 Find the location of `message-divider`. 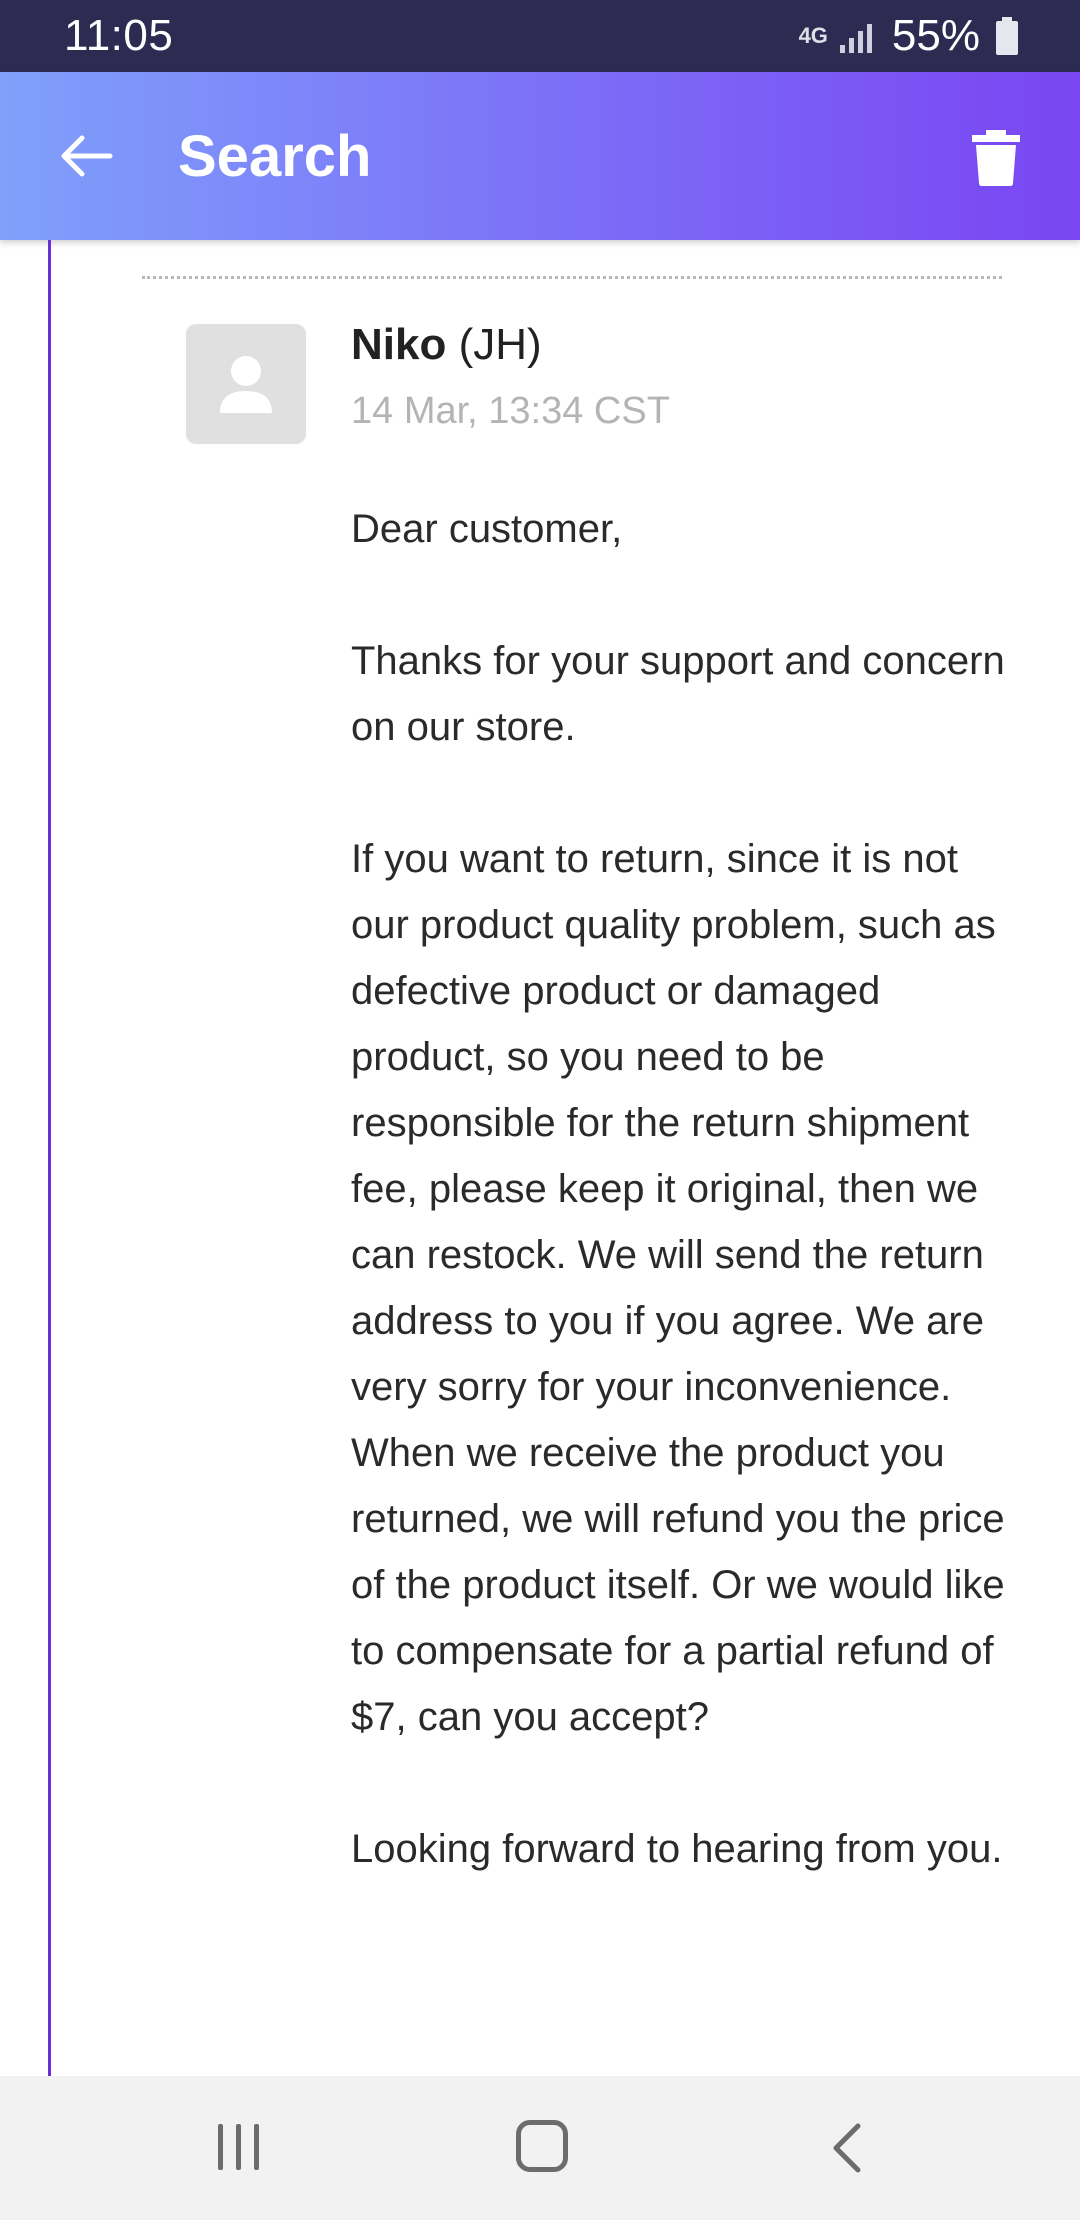

message-divider is located at coordinates (572, 277).